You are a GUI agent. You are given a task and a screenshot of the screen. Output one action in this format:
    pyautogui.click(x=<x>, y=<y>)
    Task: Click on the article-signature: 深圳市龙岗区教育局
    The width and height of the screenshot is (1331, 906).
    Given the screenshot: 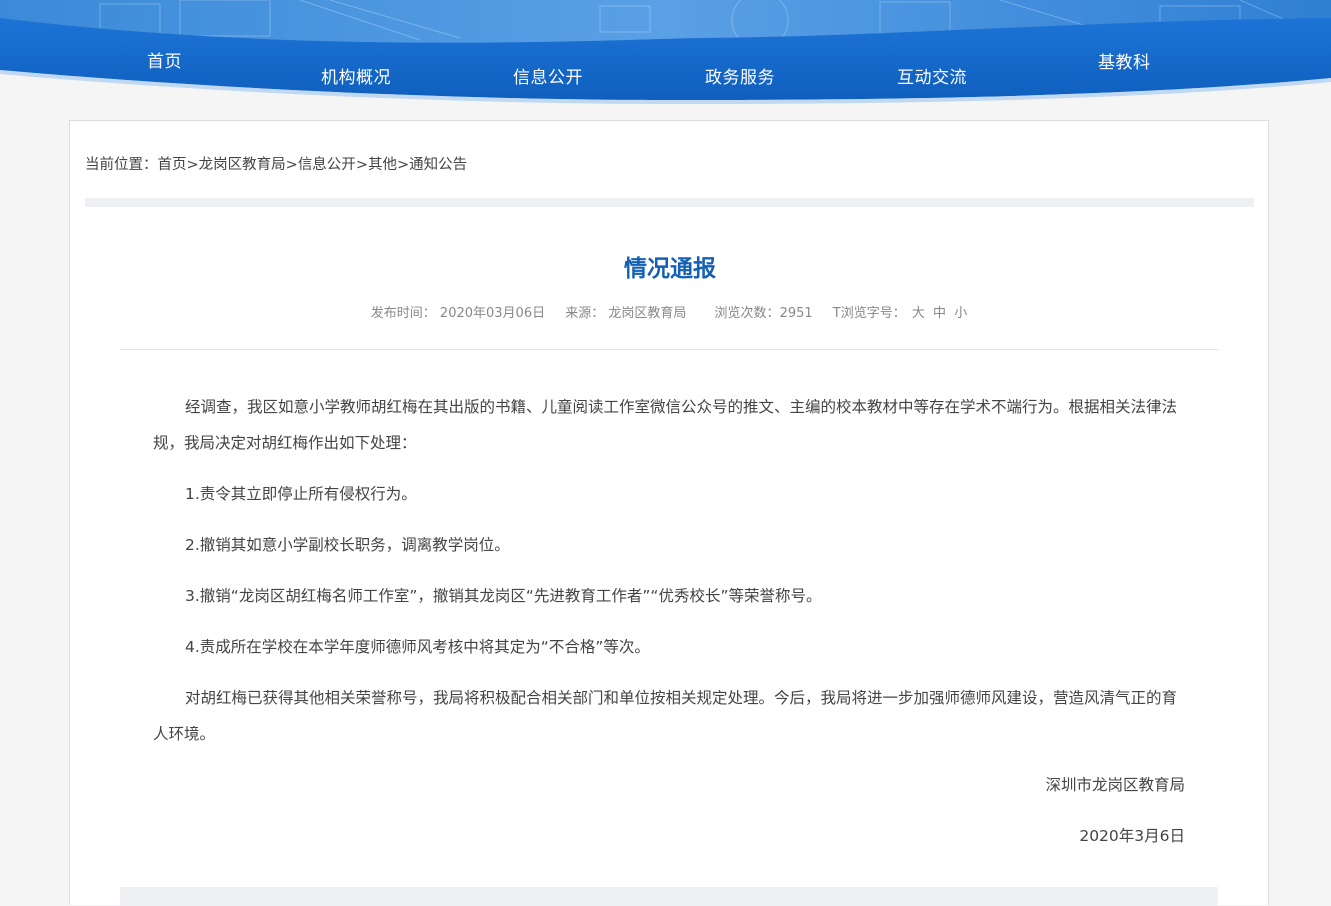 What is the action you would take?
    pyautogui.click(x=1115, y=785)
    